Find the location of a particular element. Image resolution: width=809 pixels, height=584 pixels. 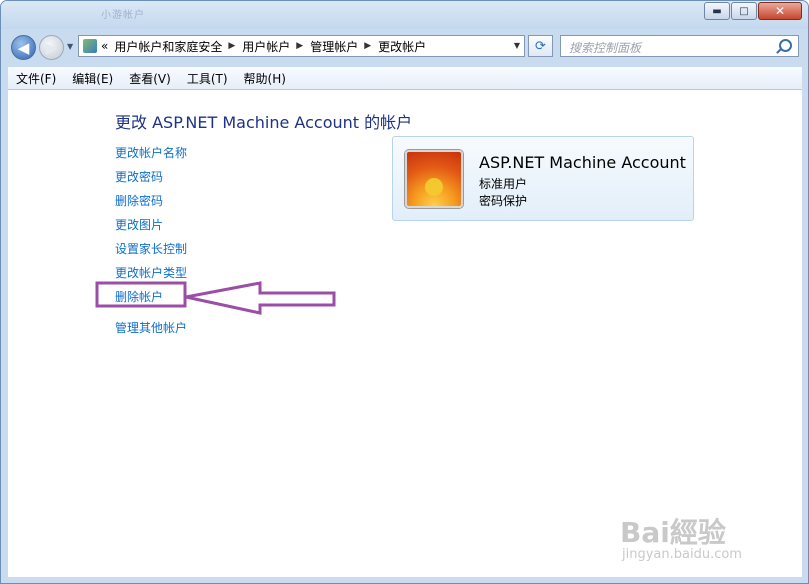

window-controls: ▬ □ ✕ is located at coordinates (752, 11).